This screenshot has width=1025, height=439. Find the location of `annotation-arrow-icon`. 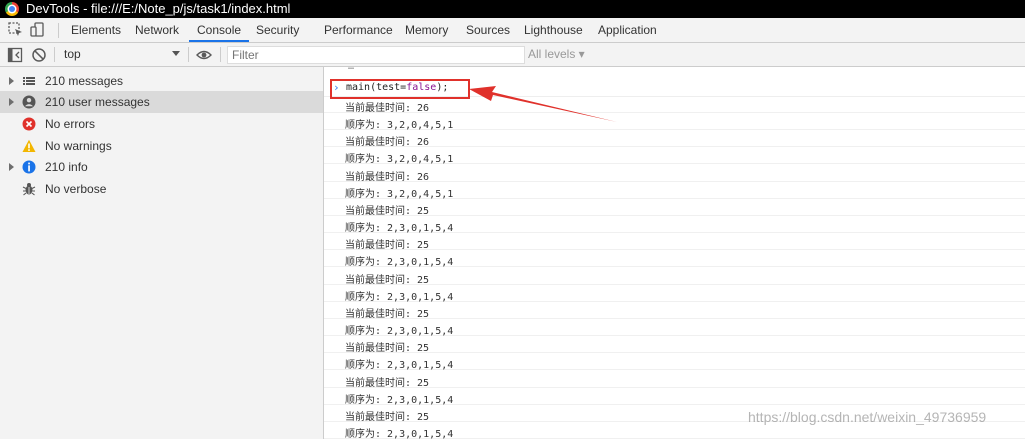

annotation-arrow-icon is located at coordinates (543, 104).